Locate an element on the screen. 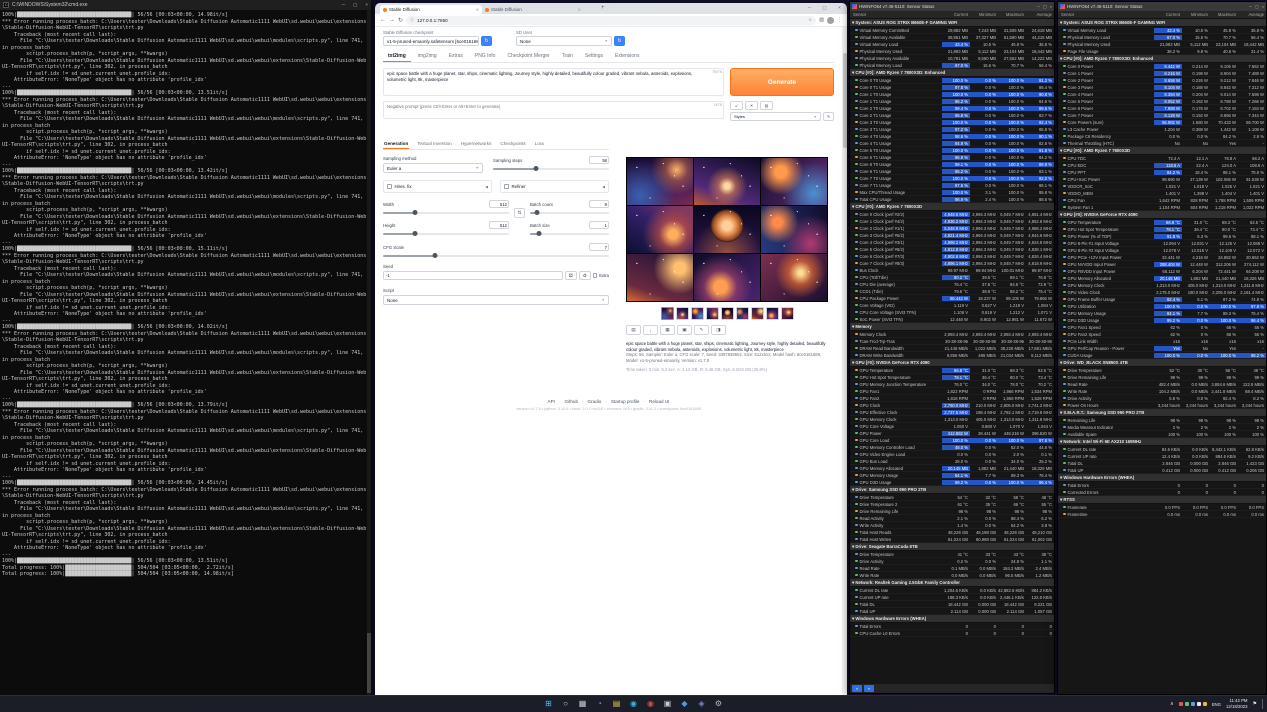  sampling-steps-value is located at coordinates (599, 160).